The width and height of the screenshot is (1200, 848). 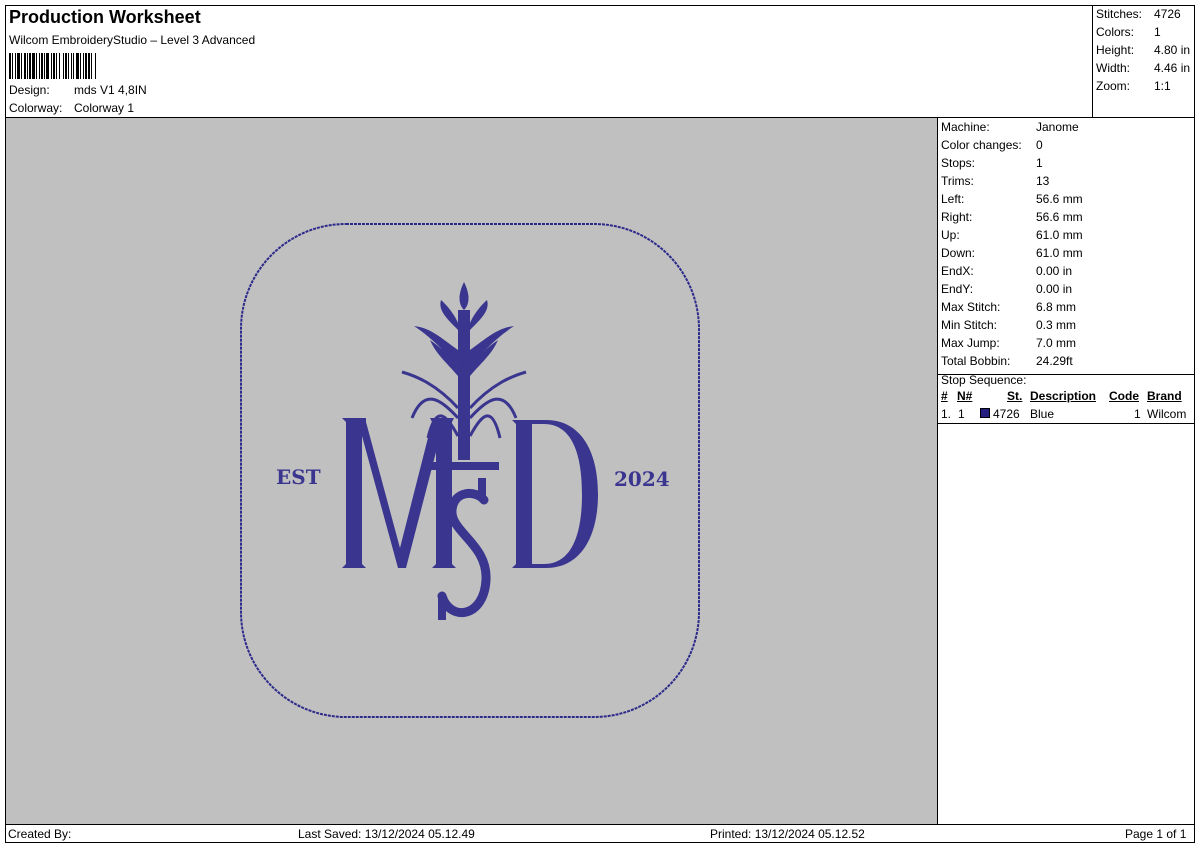 I want to click on row-description: Blue, so click(x=1042, y=414).